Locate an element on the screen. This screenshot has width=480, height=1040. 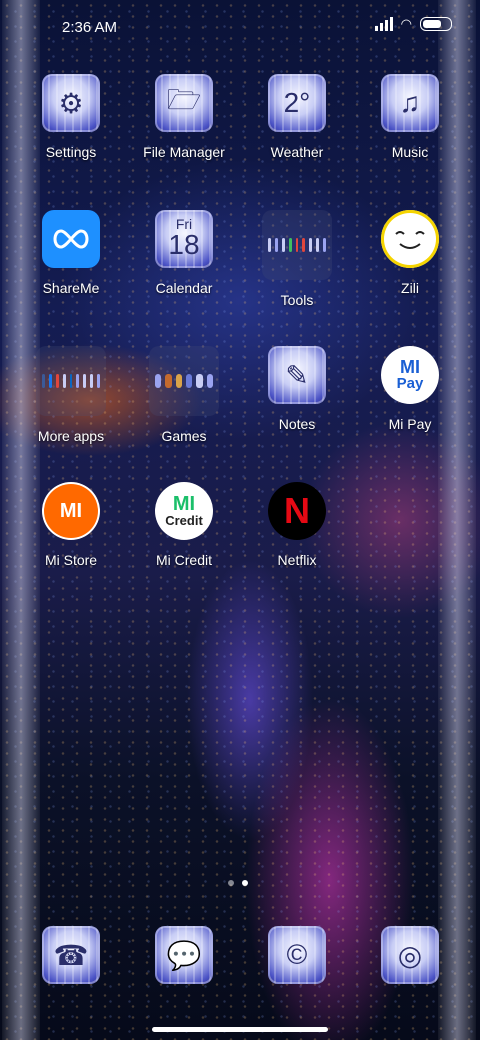
app-label: Mi Credit is located at coordinates (183, 560).